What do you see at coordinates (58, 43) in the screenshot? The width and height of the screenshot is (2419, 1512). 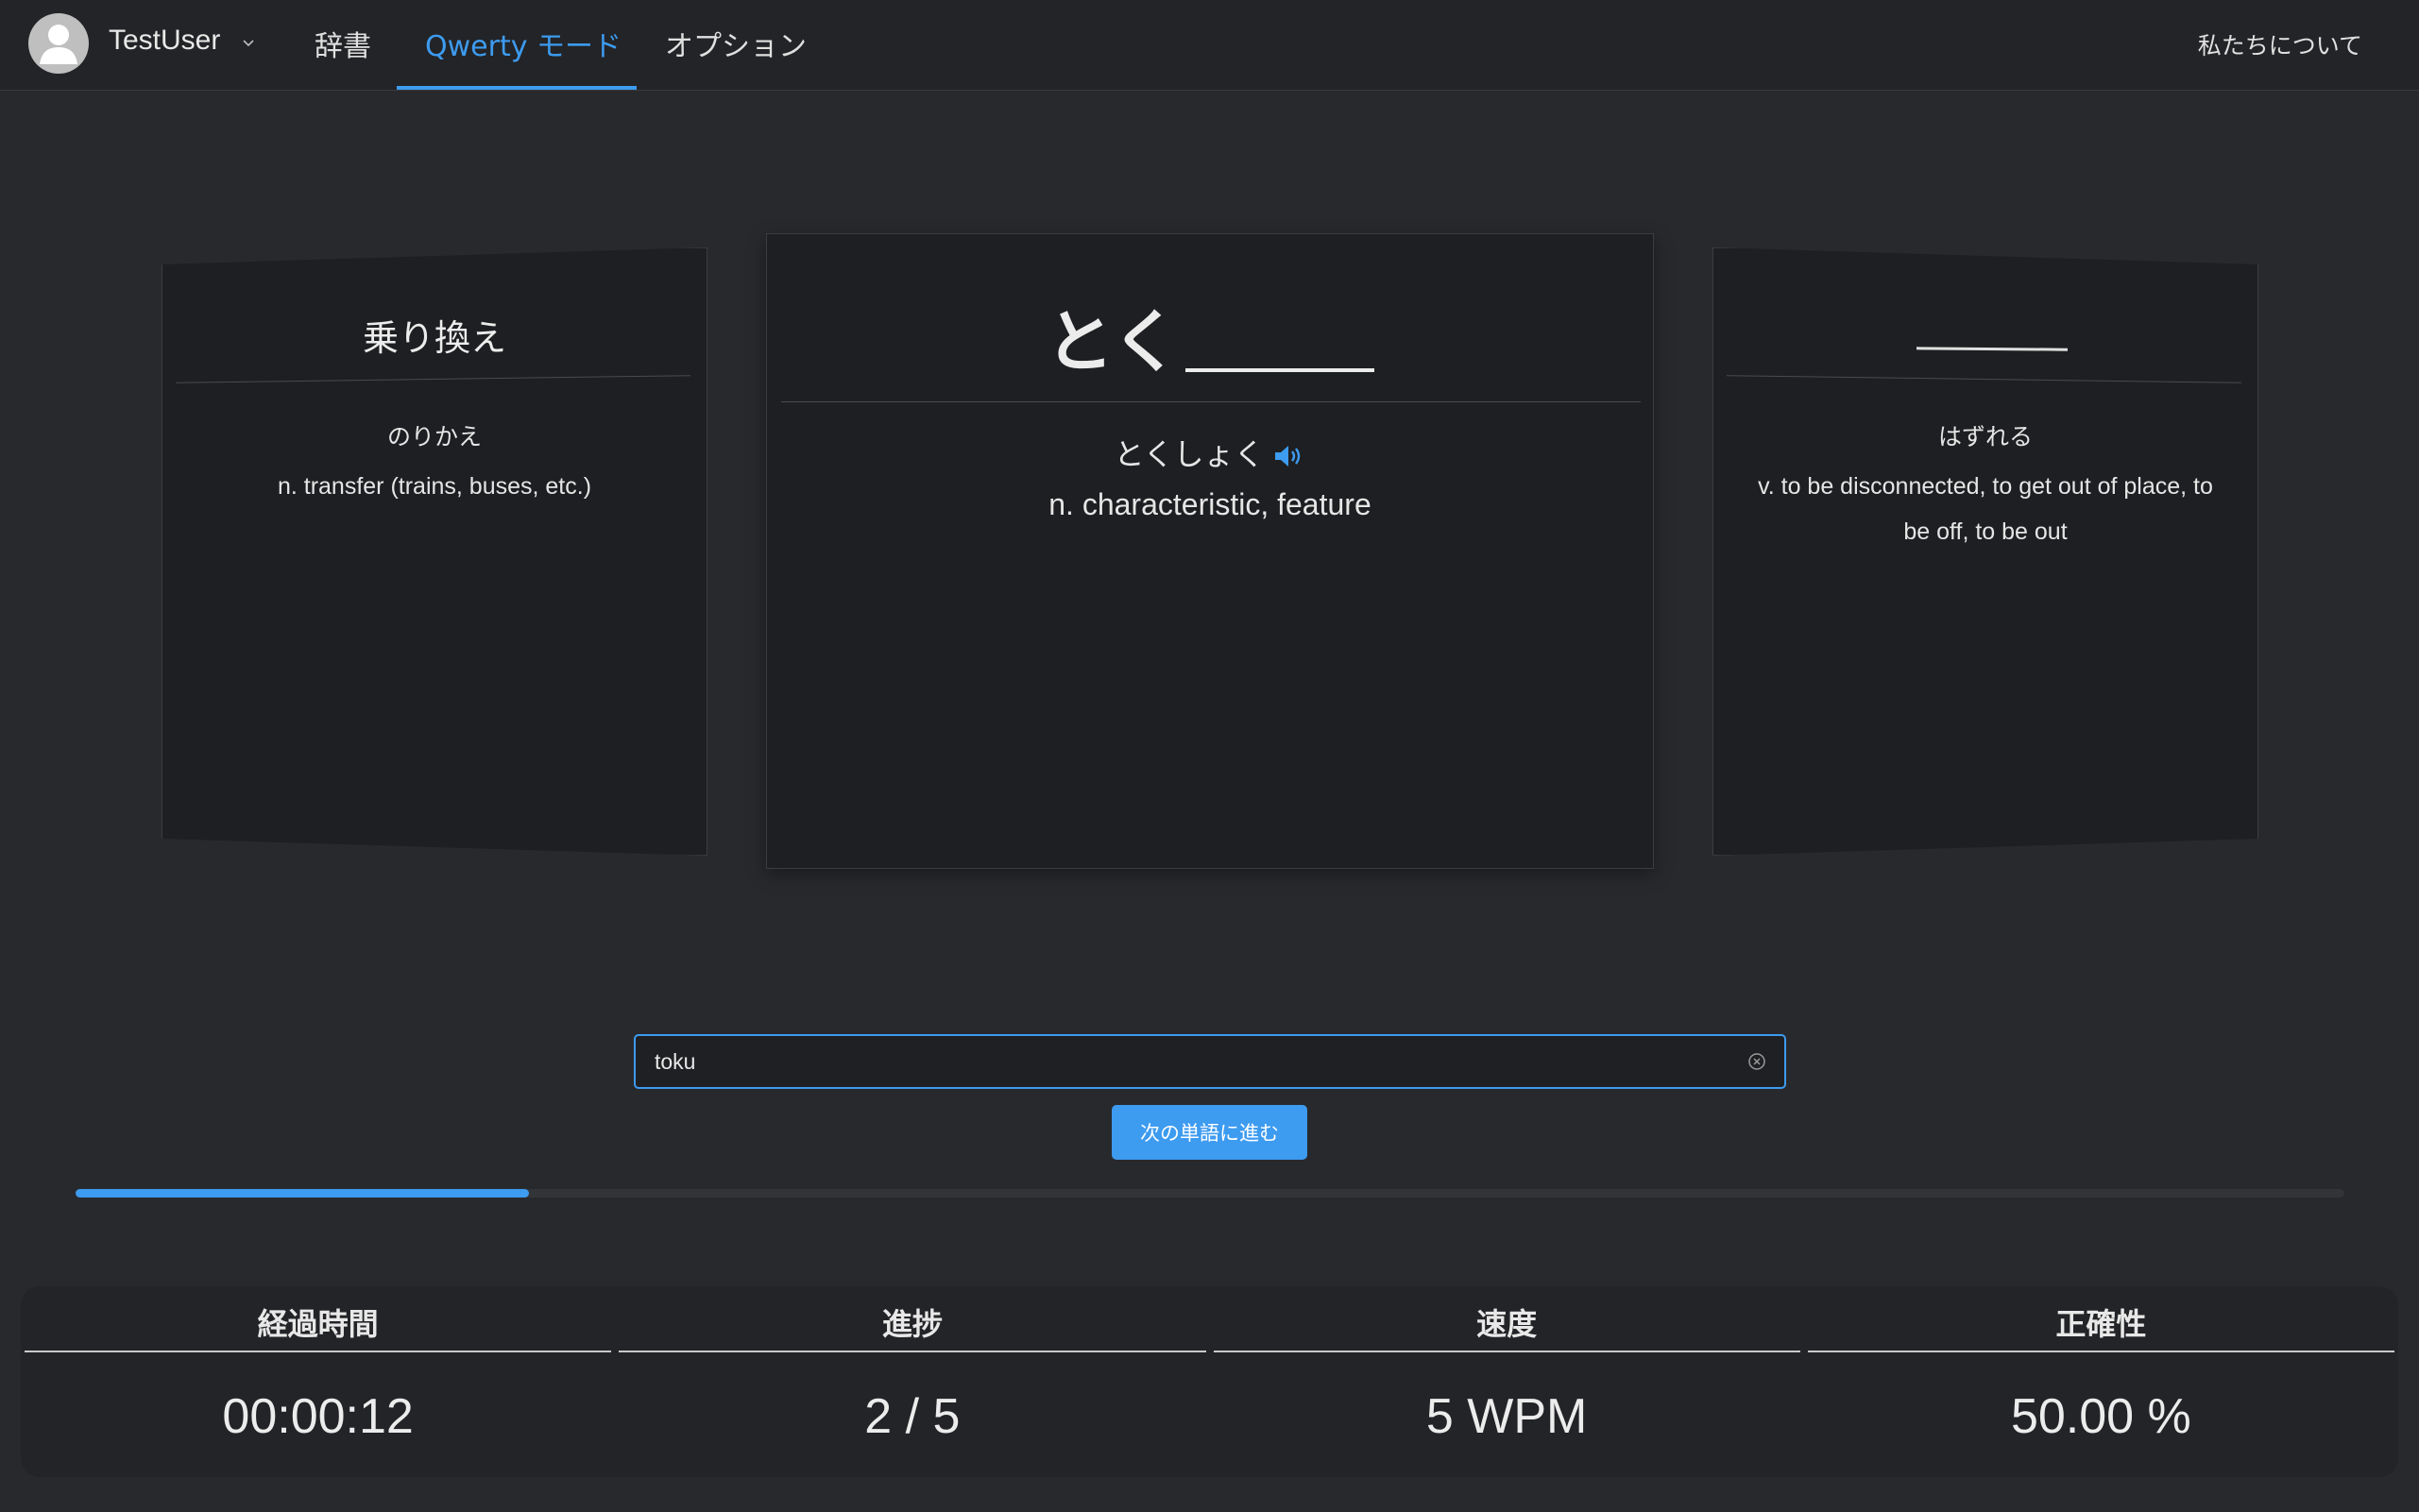 I see `user-avatar-icon` at bounding box center [58, 43].